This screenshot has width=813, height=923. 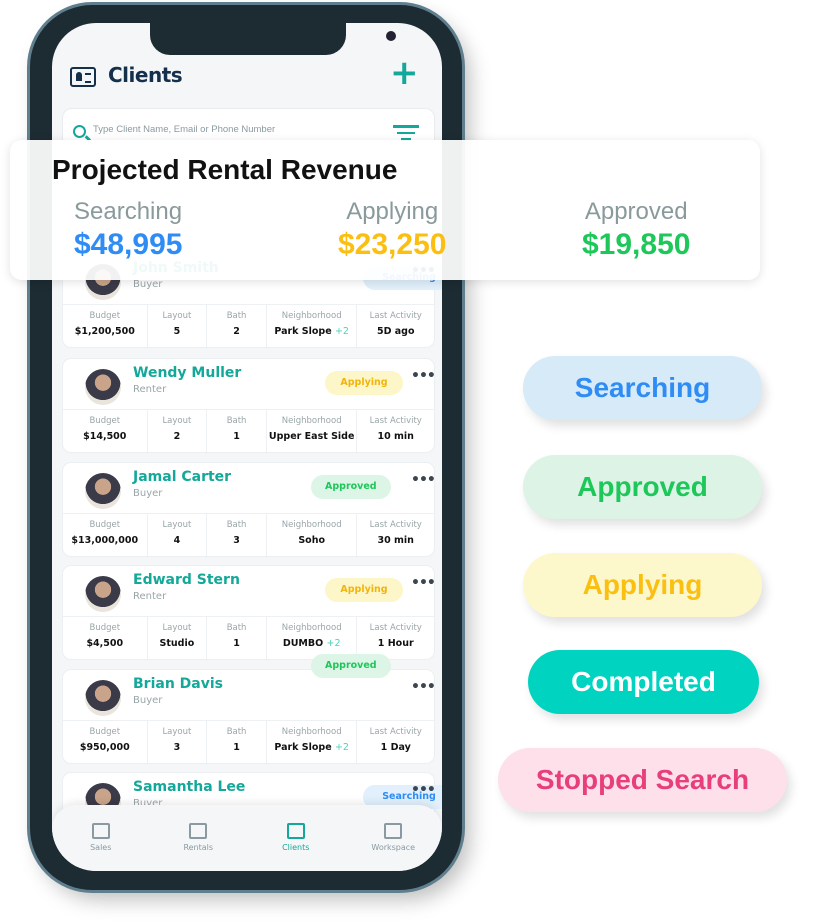 What do you see at coordinates (393, 831) in the screenshot?
I see `workspace-icon` at bounding box center [393, 831].